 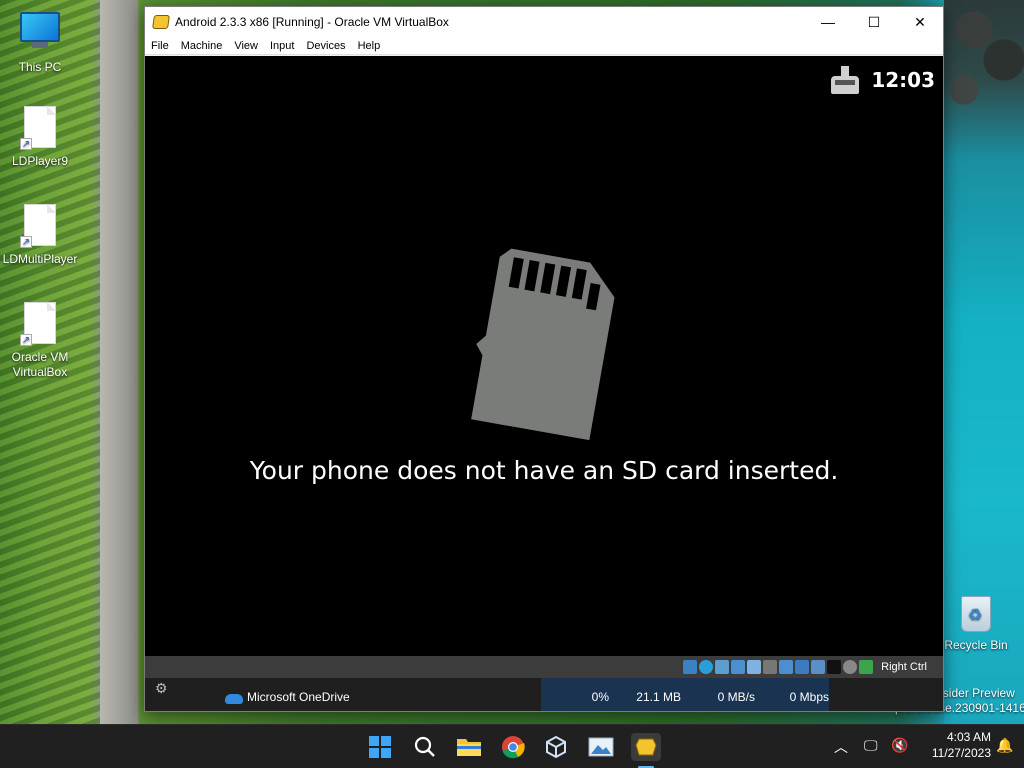 I want to click on taskbar: ︿ 🖵 🔇 4:03 AM 11/27/2023 🔔, so click(x=512, y=746).